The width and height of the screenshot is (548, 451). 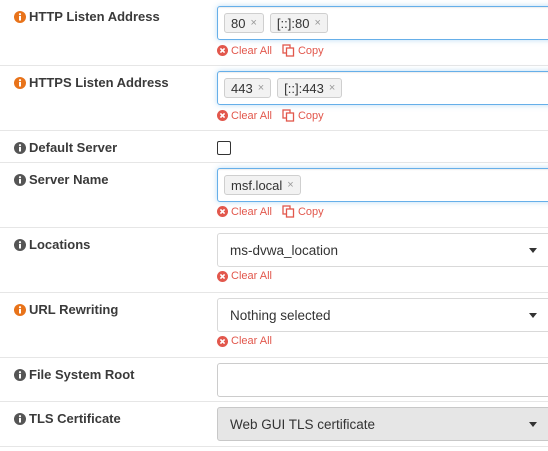 I want to click on tls-certificate-select: Web GUI TLS certificate, so click(x=382, y=424).